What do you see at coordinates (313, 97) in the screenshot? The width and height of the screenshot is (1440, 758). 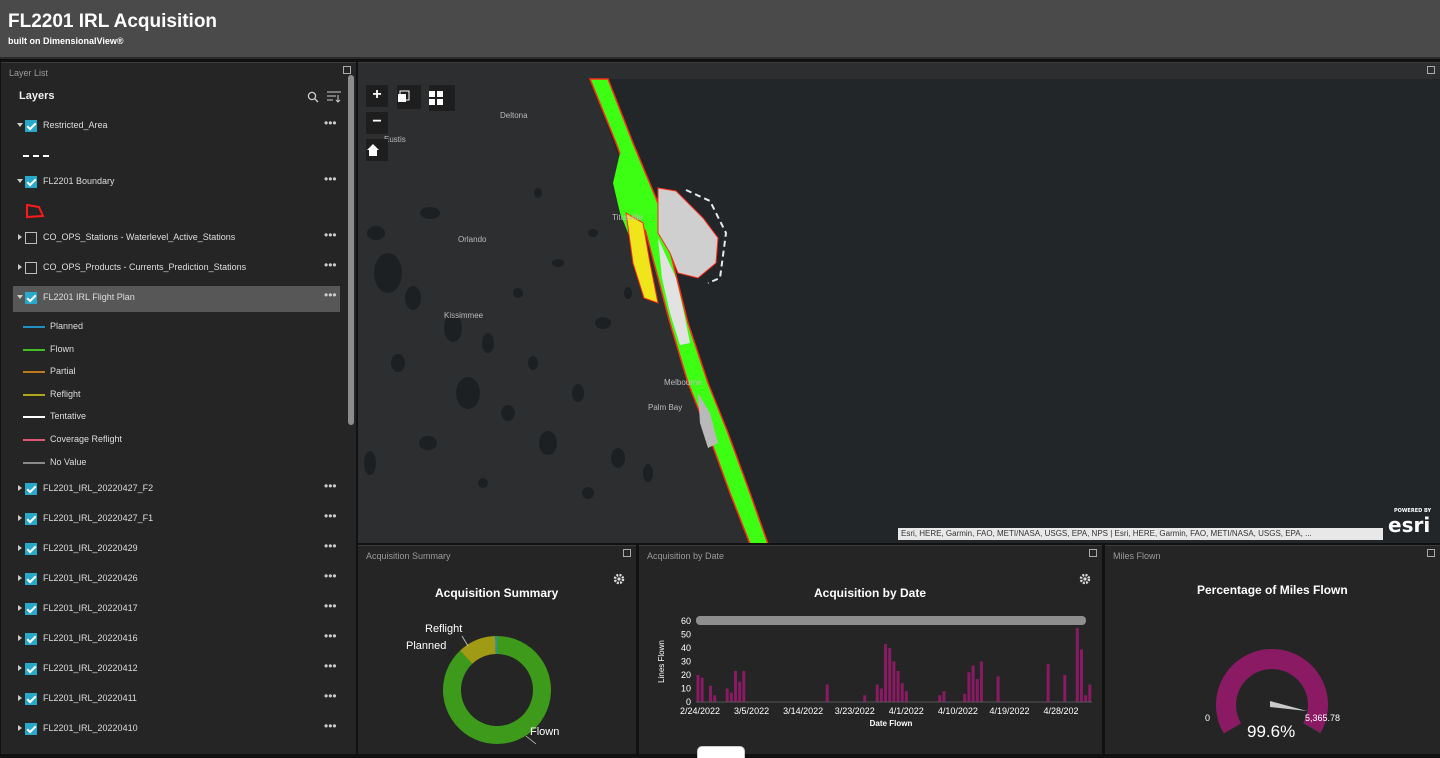 I see `search-icon` at bounding box center [313, 97].